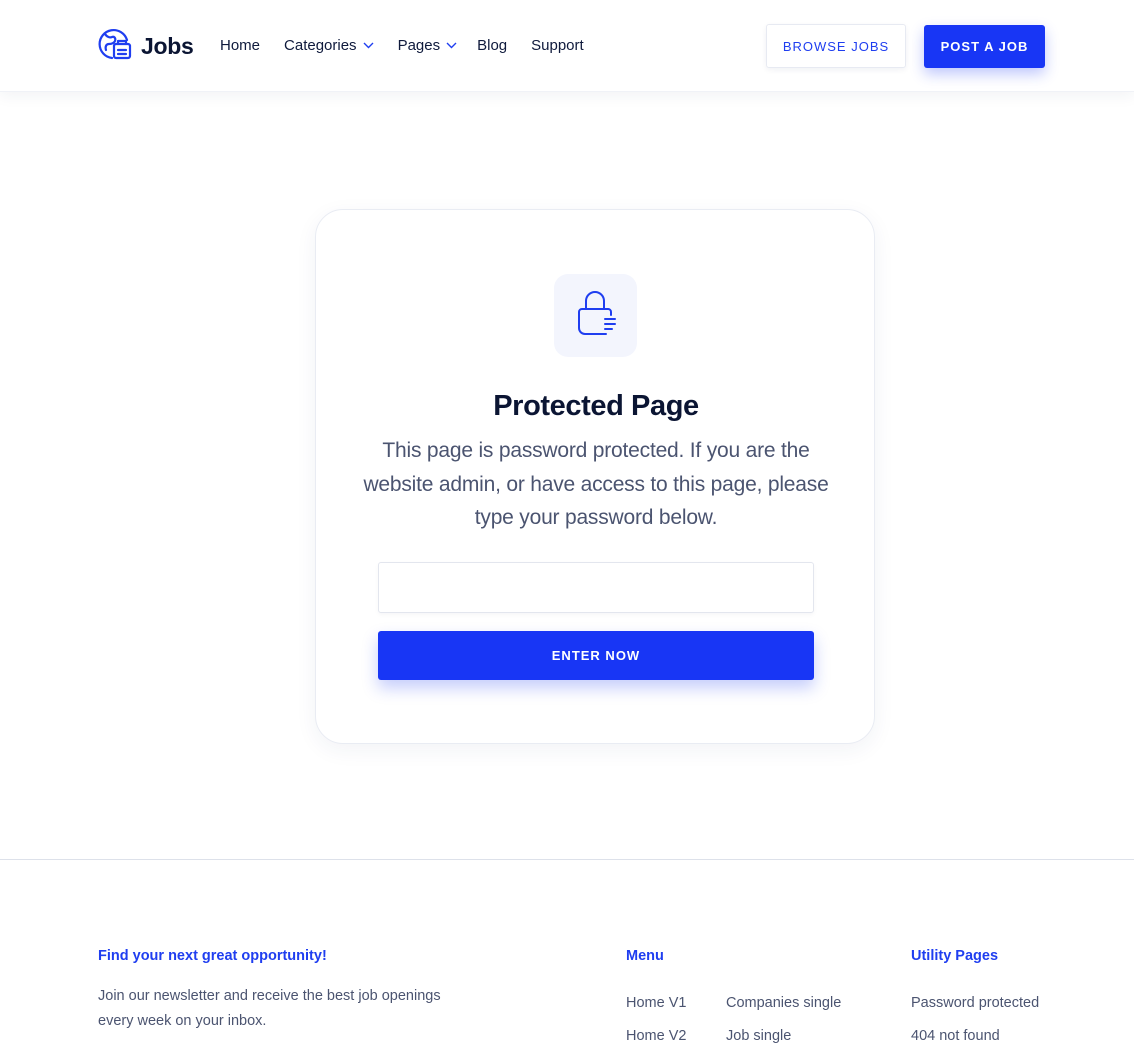  I want to click on enter-now-button: ENTER NOW, so click(596, 655).